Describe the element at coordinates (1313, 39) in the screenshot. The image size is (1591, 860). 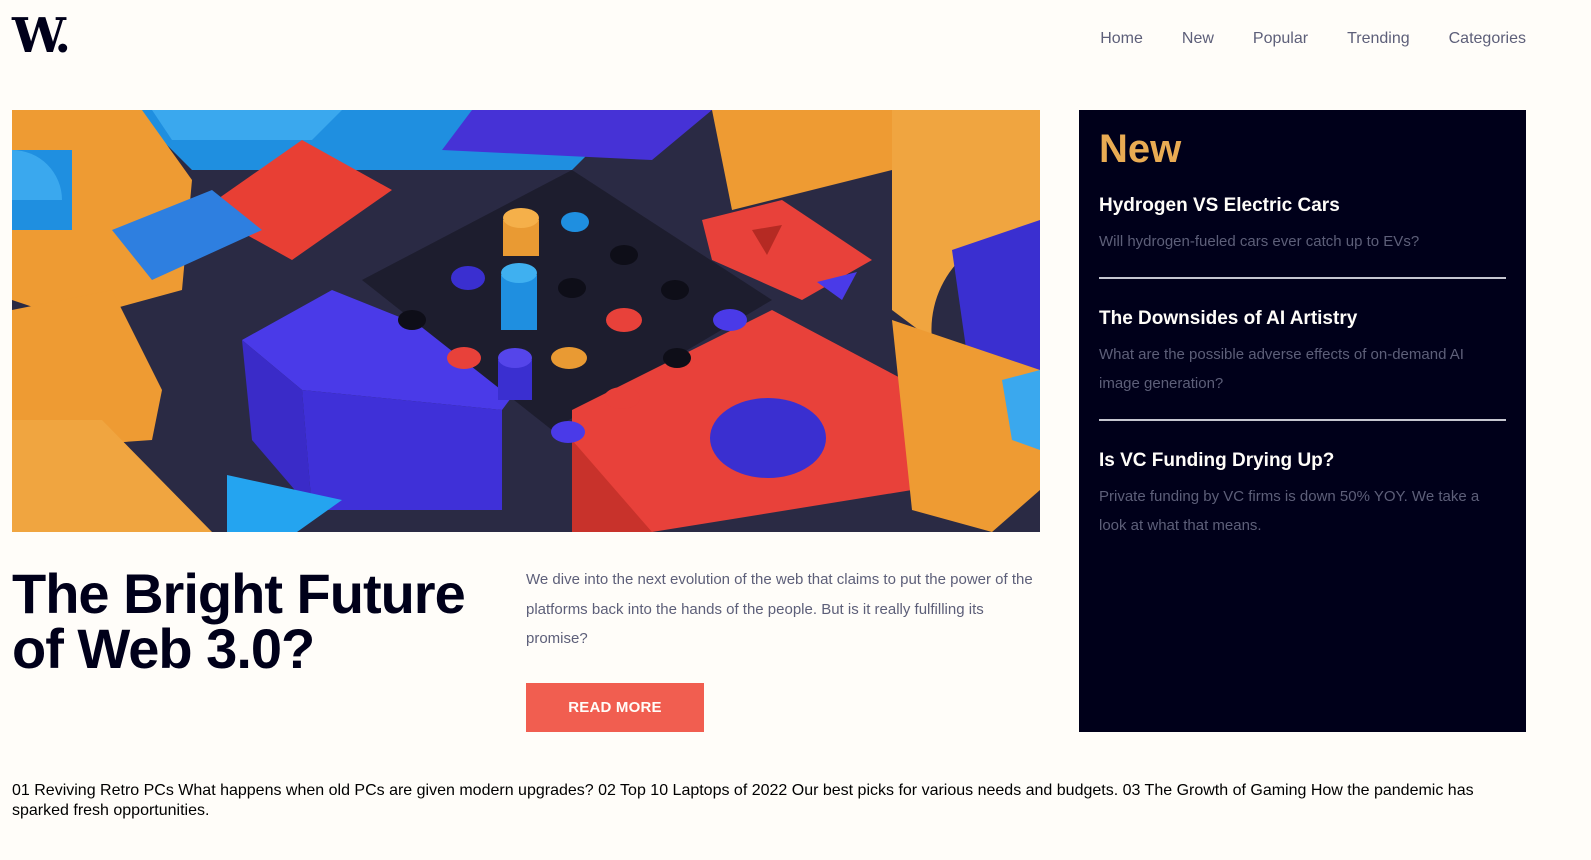
I see `main-nav: Home New Popular Trending Categories` at that location.